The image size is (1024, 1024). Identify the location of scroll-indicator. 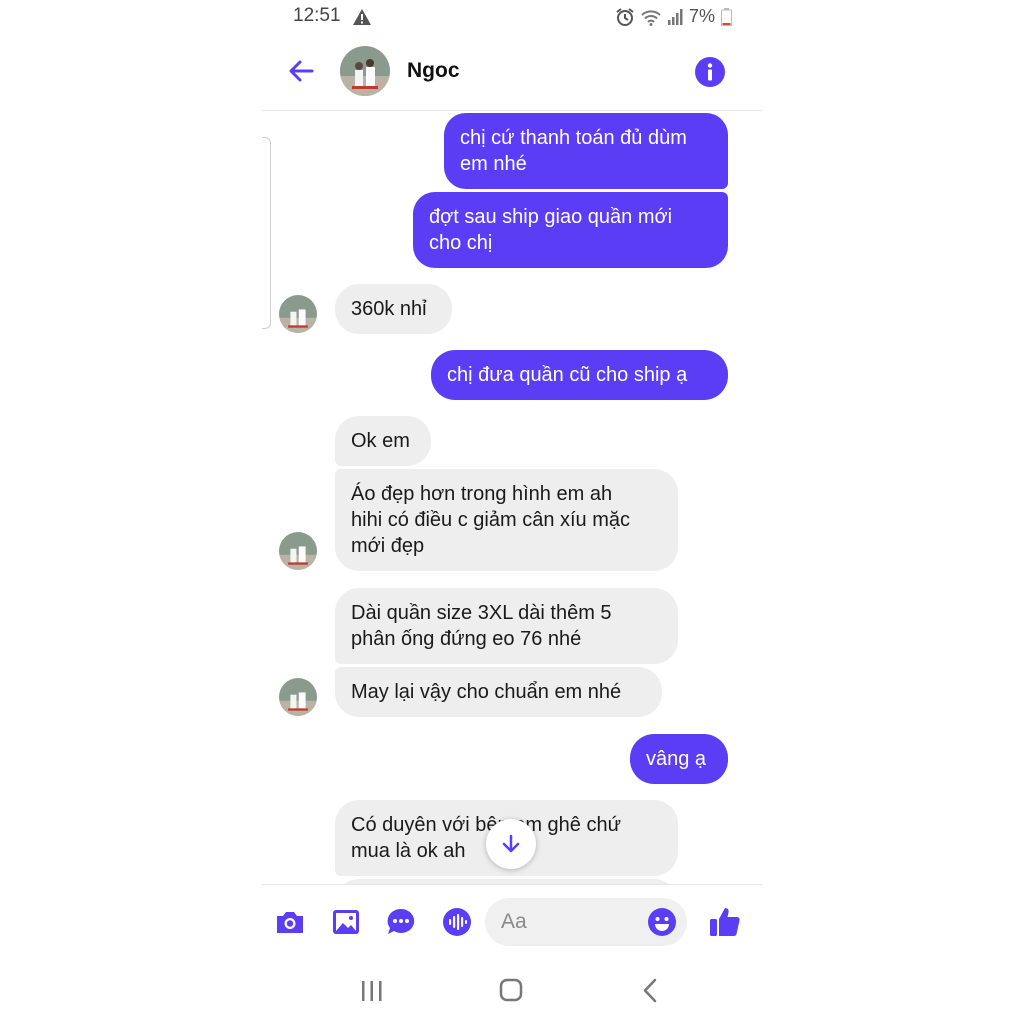
(266, 233).